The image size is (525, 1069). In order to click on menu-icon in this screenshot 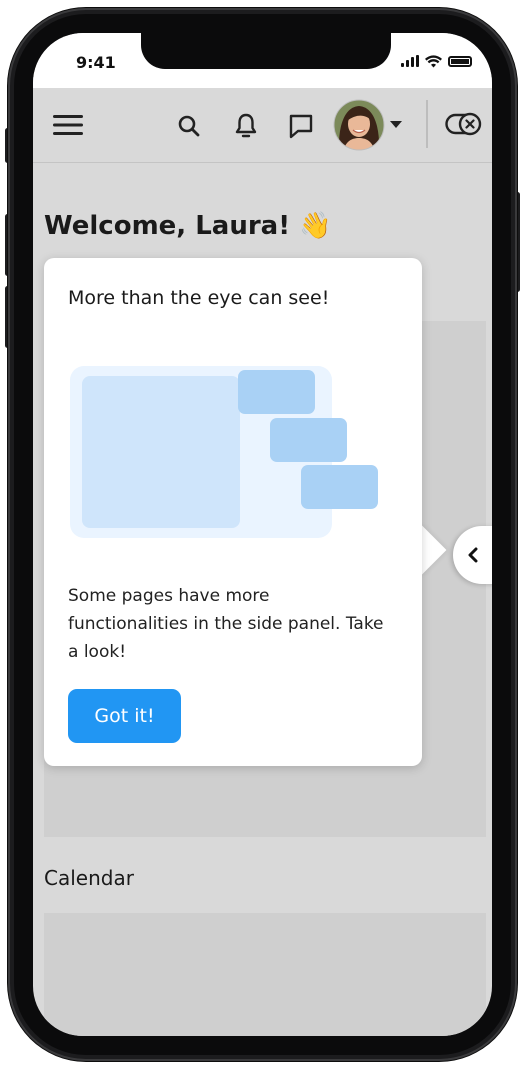, I will do `click(69, 125)`.